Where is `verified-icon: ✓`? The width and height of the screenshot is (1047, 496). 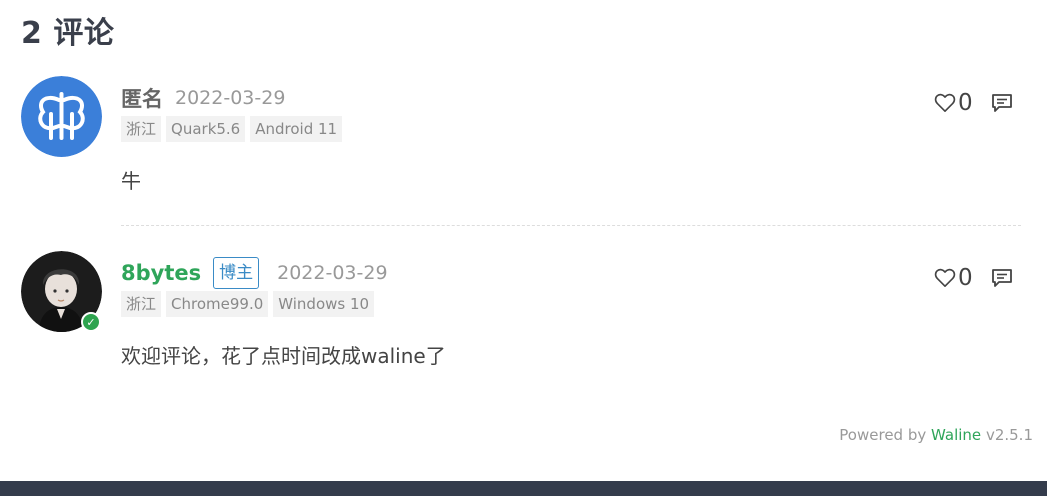 verified-icon: ✓ is located at coordinates (91, 322).